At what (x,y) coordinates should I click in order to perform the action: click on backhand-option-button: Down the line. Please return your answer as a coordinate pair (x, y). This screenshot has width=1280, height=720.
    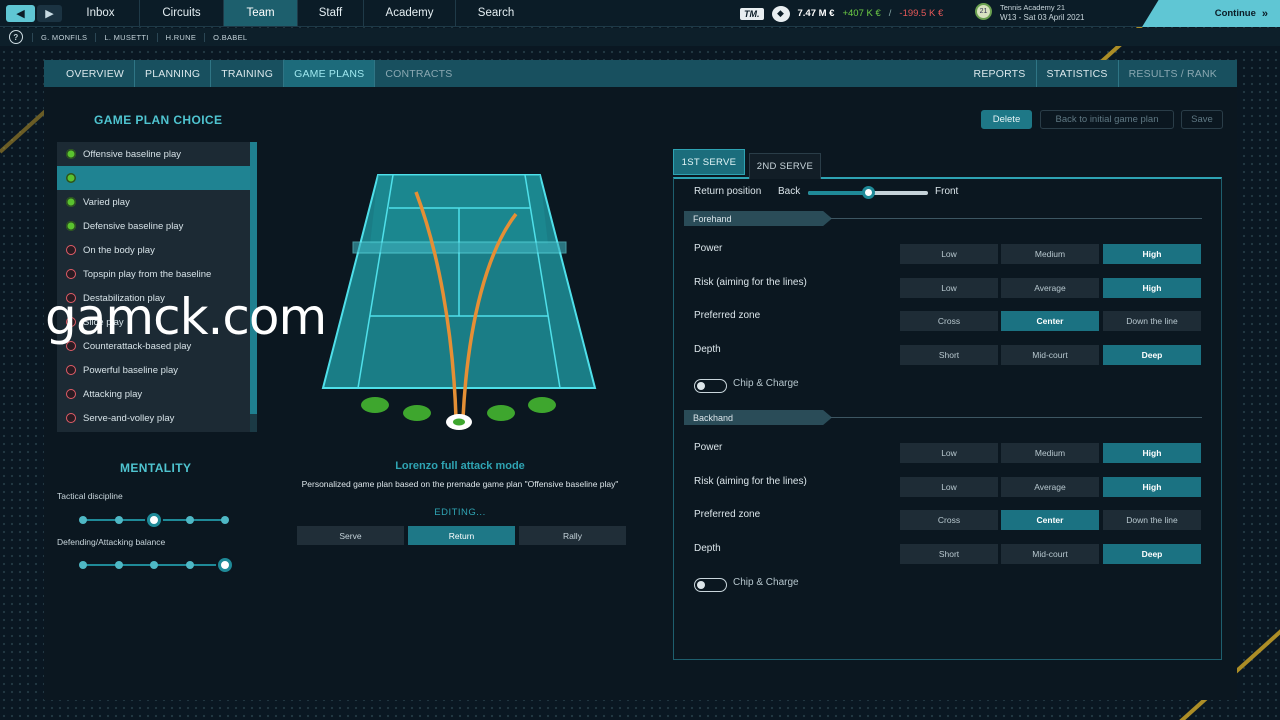
    Looking at the image, I should click on (1152, 520).